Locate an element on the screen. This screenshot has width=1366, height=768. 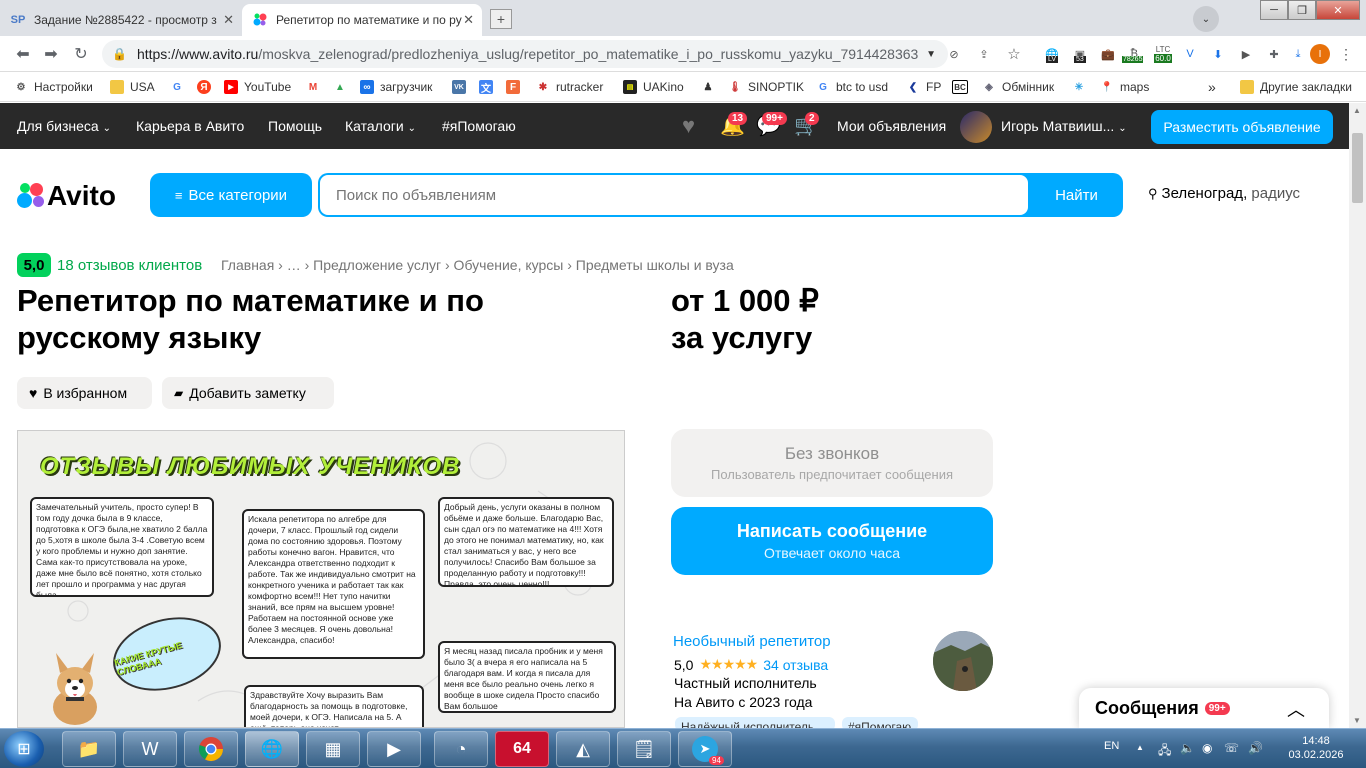
clock: 14:48 03.02.2026 is located at coordinates (1316, 748).